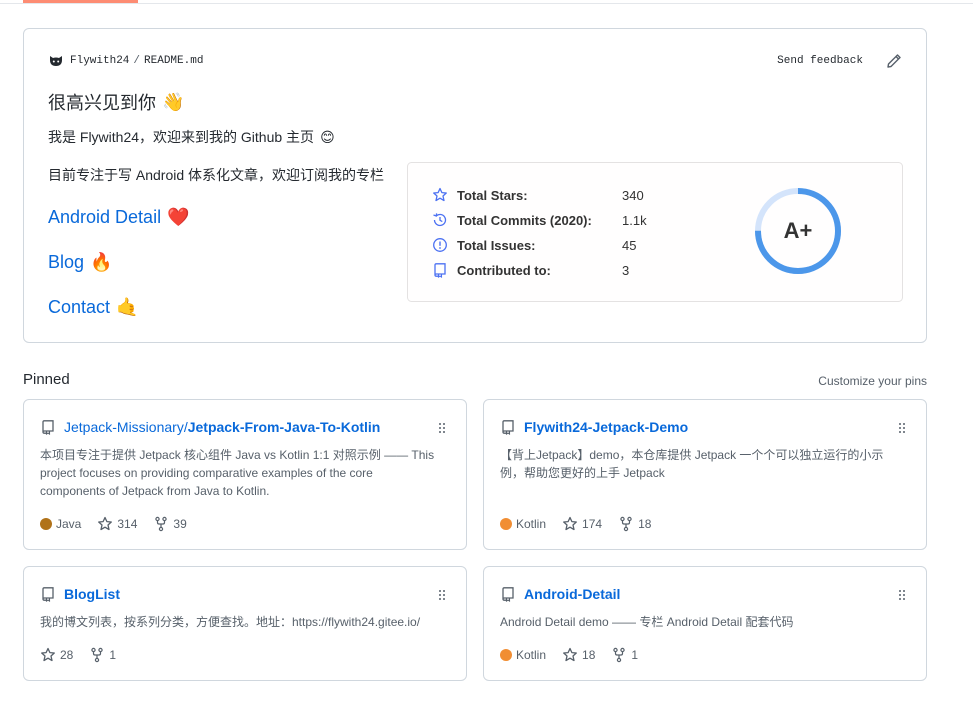 This screenshot has height=710, width=973. I want to click on readme-intro-line: 我是 Flywith24，欢迎来到我的 Github 主页 😊, so click(191, 137).